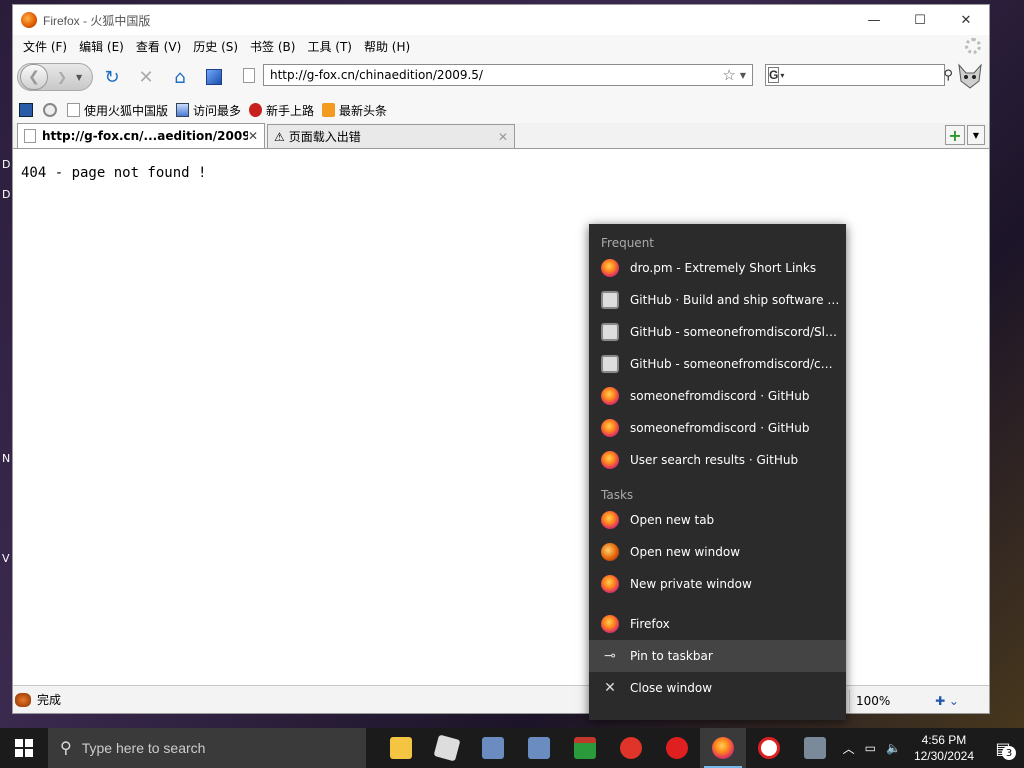 This screenshot has width=1024, height=768. Describe the element at coordinates (671, 688) in the screenshot. I see `item-label: Close window` at that location.